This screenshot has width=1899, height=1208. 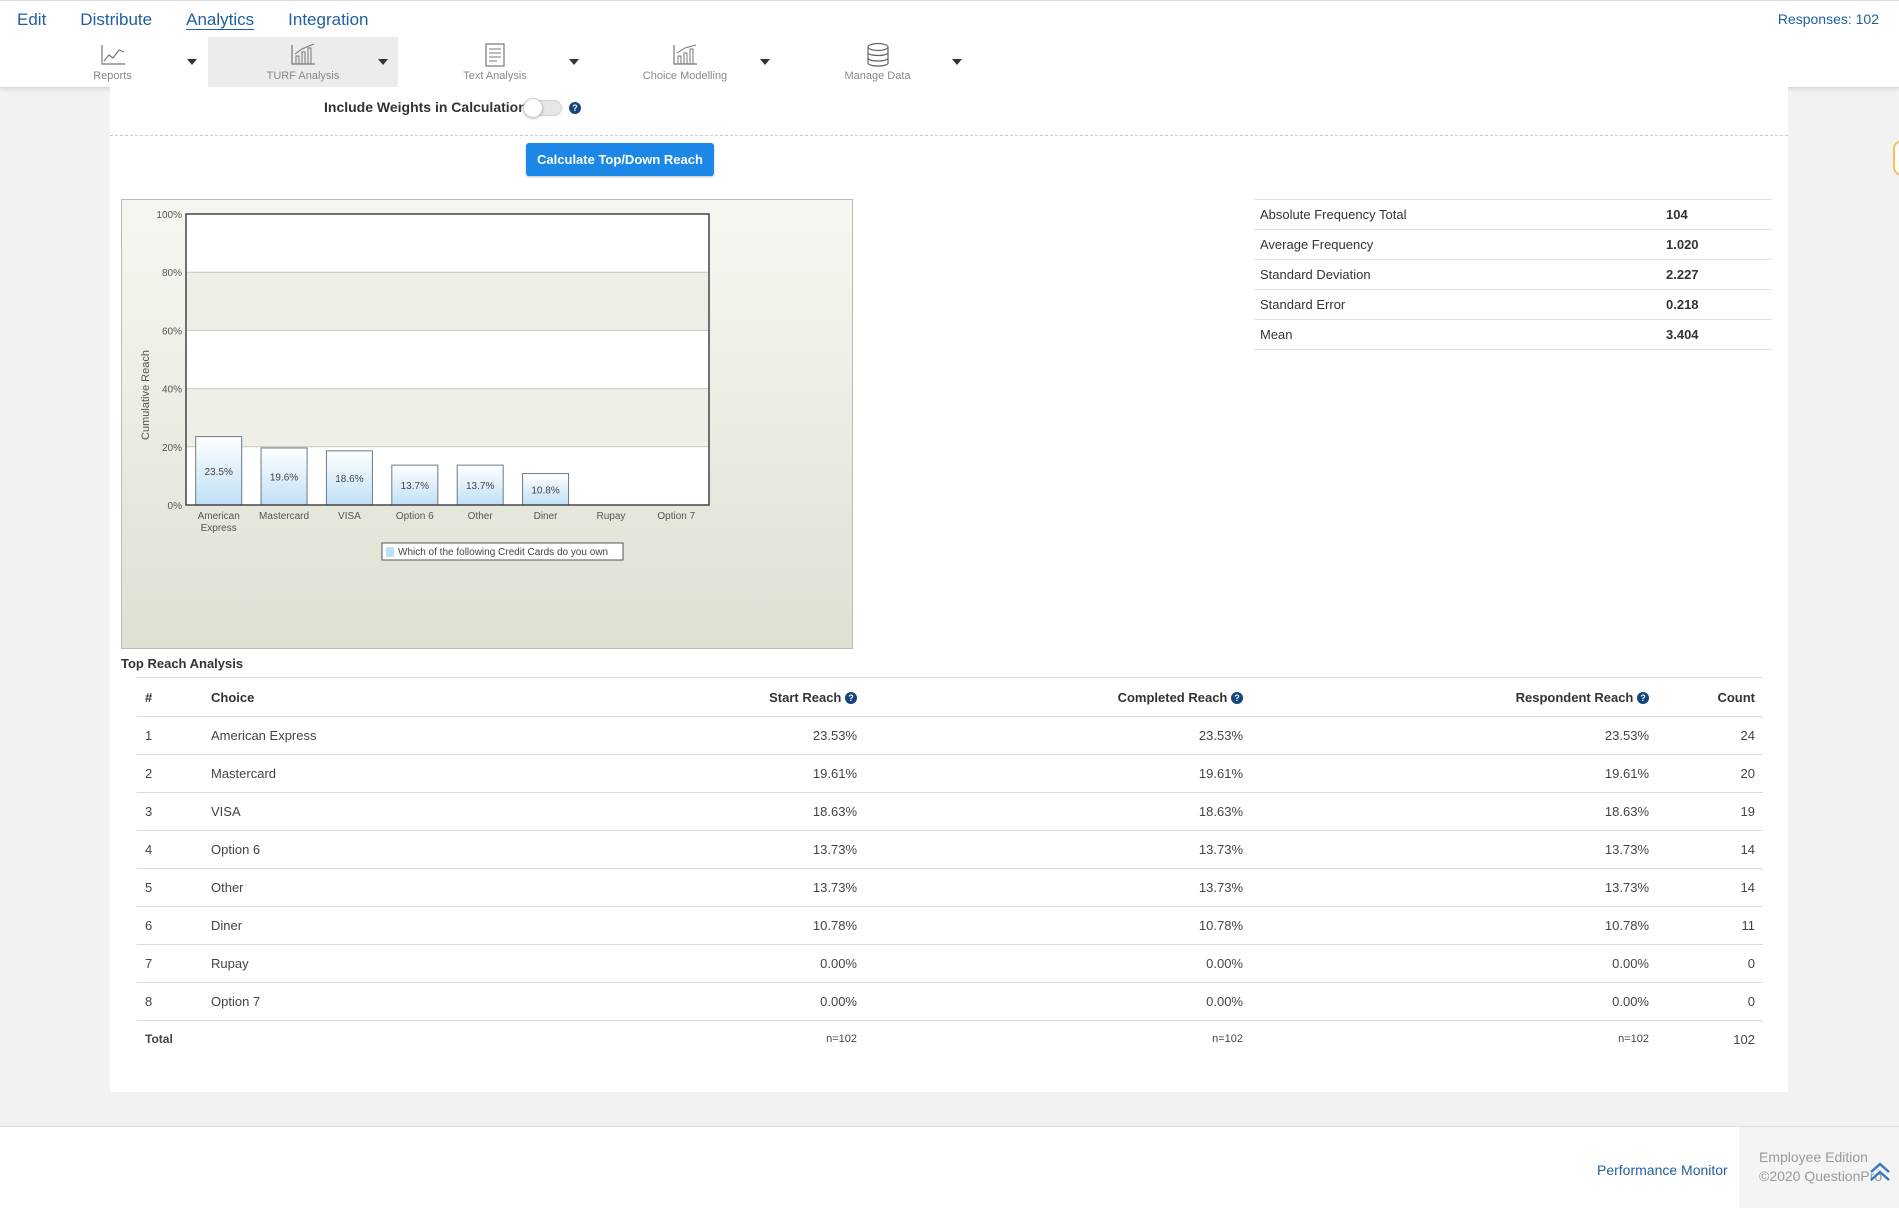 What do you see at coordinates (219, 472) in the screenshot?
I see `data-label: 23.5%` at bounding box center [219, 472].